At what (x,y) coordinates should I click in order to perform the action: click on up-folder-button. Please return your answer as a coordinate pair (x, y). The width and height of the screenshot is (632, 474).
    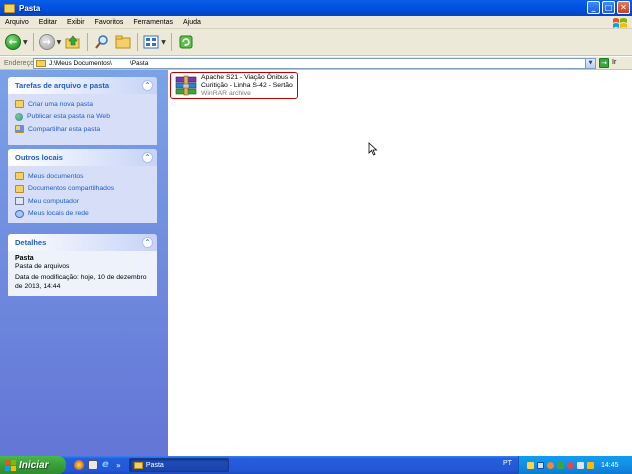
    Looking at the image, I should click on (73, 42).